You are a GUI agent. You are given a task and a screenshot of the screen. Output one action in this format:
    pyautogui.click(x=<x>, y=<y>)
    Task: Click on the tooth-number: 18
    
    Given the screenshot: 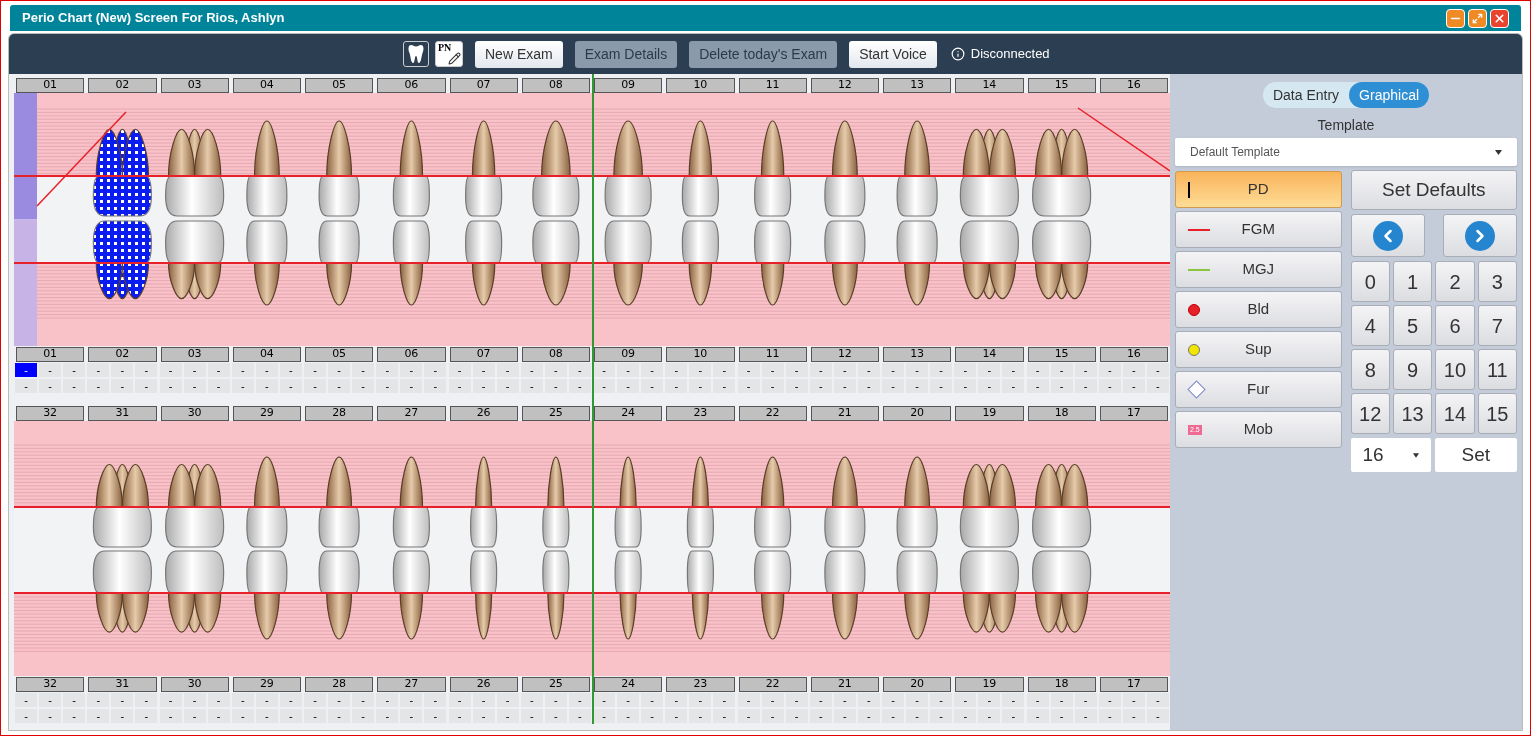 What is the action you would take?
    pyautogui.click(x=1061, y=413)
    